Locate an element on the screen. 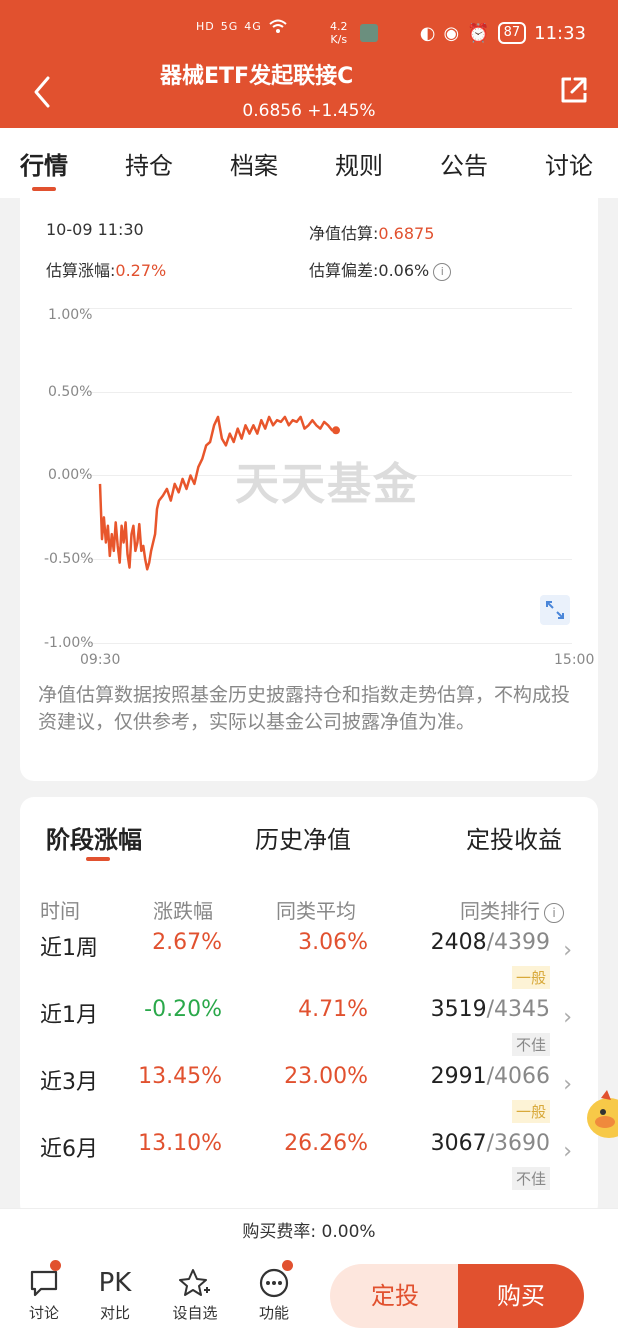 The width and height of the screenshot is (618, 1338). row-change: 2.67% is located at coordinates (187, 942).